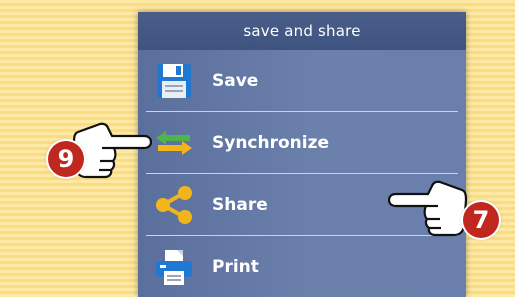 Image resolution: width=515 pixels, height=297 pixels. I want to click on callout-badge-9: 9, so click(66, 159).